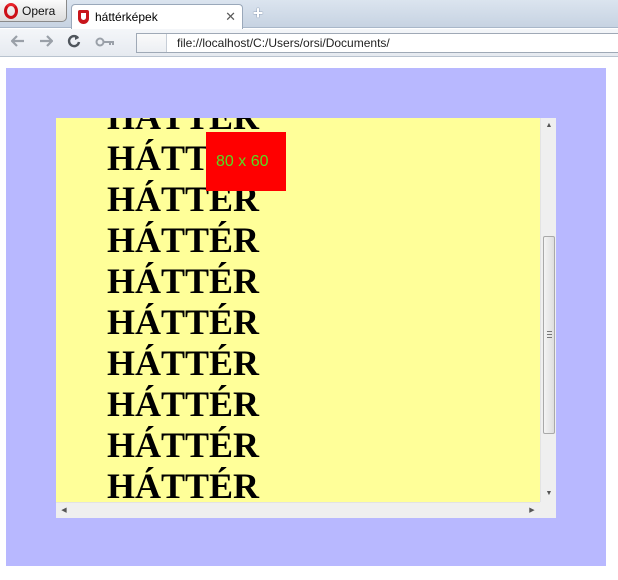 This screenshot has height=580, width=618. Describe the element at coordinates (105, 43) in the screenshot. I see `key-icon` at that location.